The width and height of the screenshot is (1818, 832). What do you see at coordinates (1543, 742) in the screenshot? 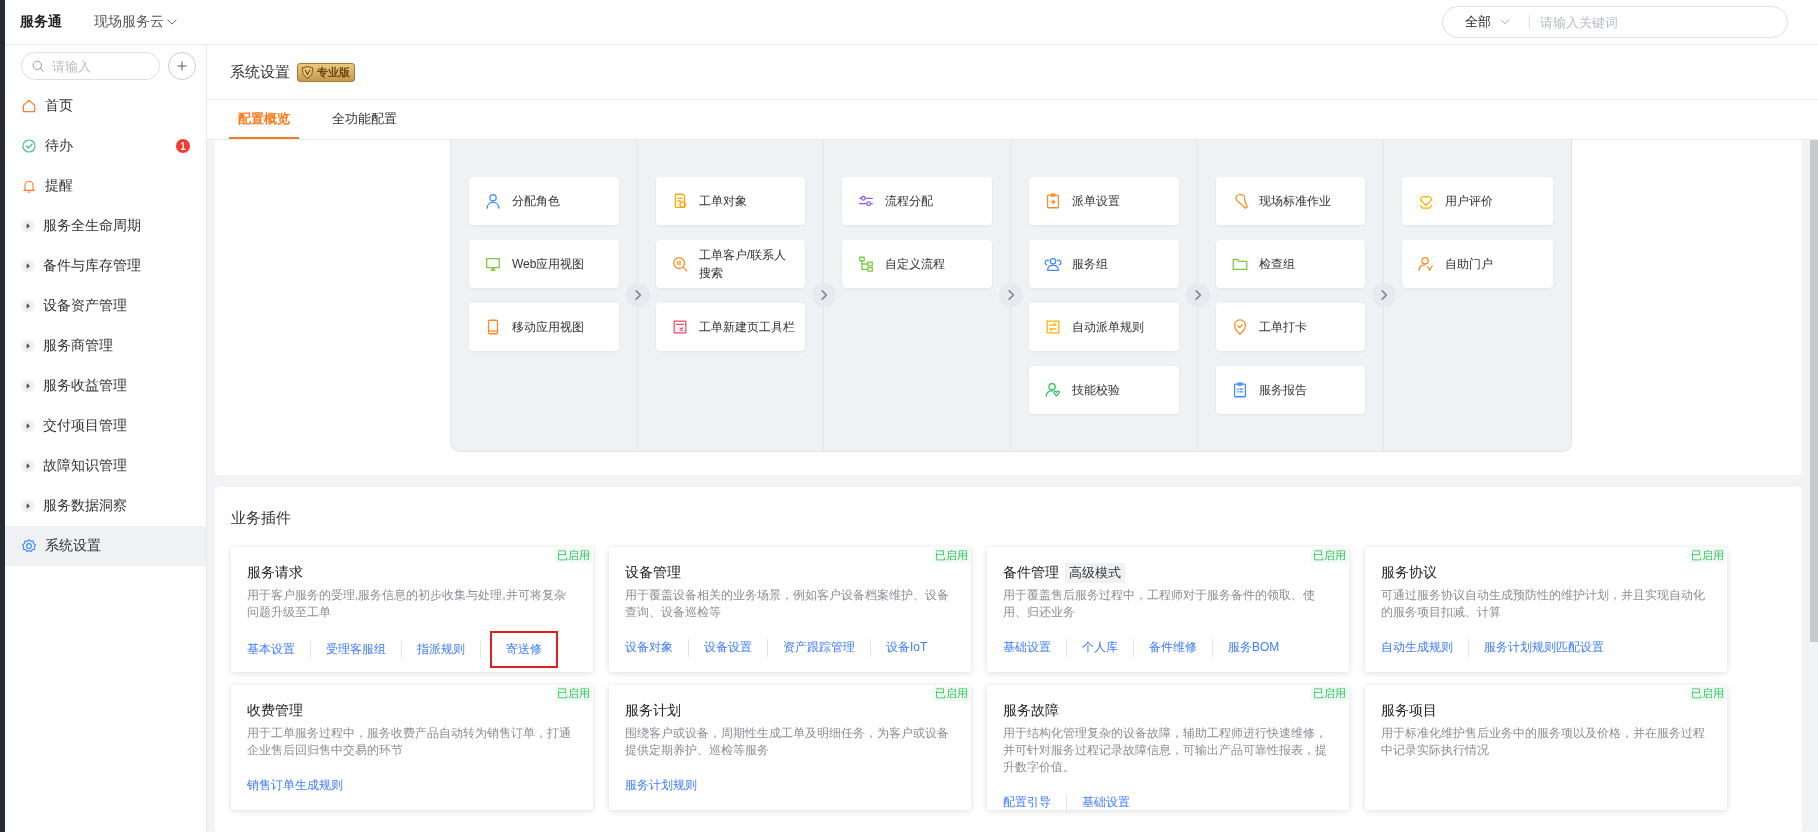
I see `plugin-description: 用于标准化维护售后业务中的服务项以及价格，并在服务过程中记录实际执行情况` at bounding box center [1543, 742].